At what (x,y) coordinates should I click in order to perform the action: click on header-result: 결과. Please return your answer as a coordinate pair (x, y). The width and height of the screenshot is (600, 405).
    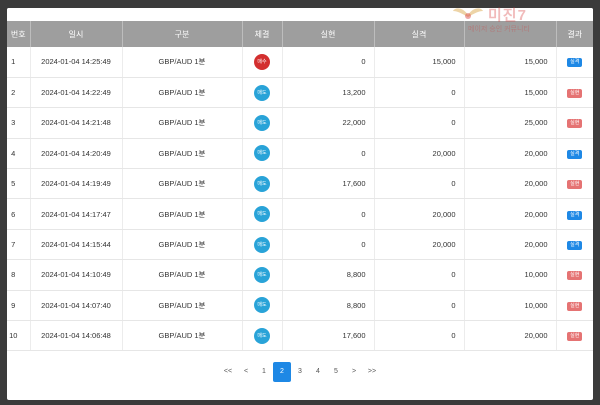
    Looking at the image, I should click on (574, 34).